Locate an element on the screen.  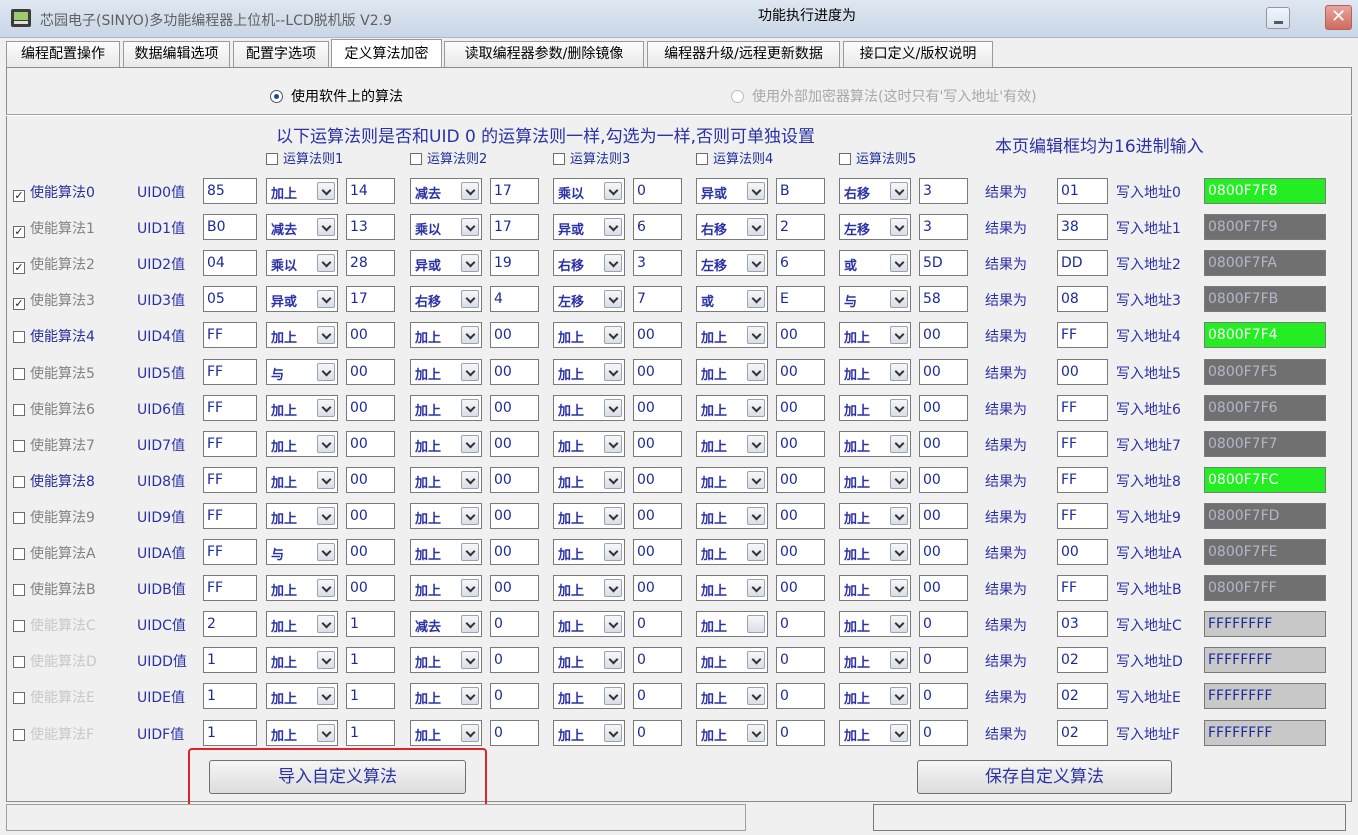
tab-interface: 接口定义/版权说明 is located at coordinates (918, 54).